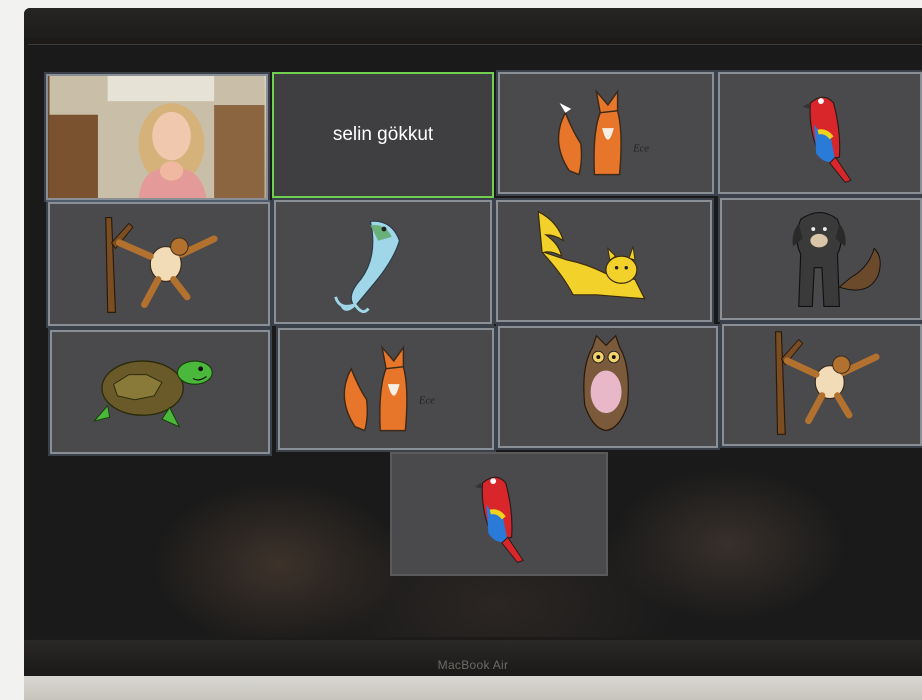  I want to click on participant-video-tile, so click(157, 137).